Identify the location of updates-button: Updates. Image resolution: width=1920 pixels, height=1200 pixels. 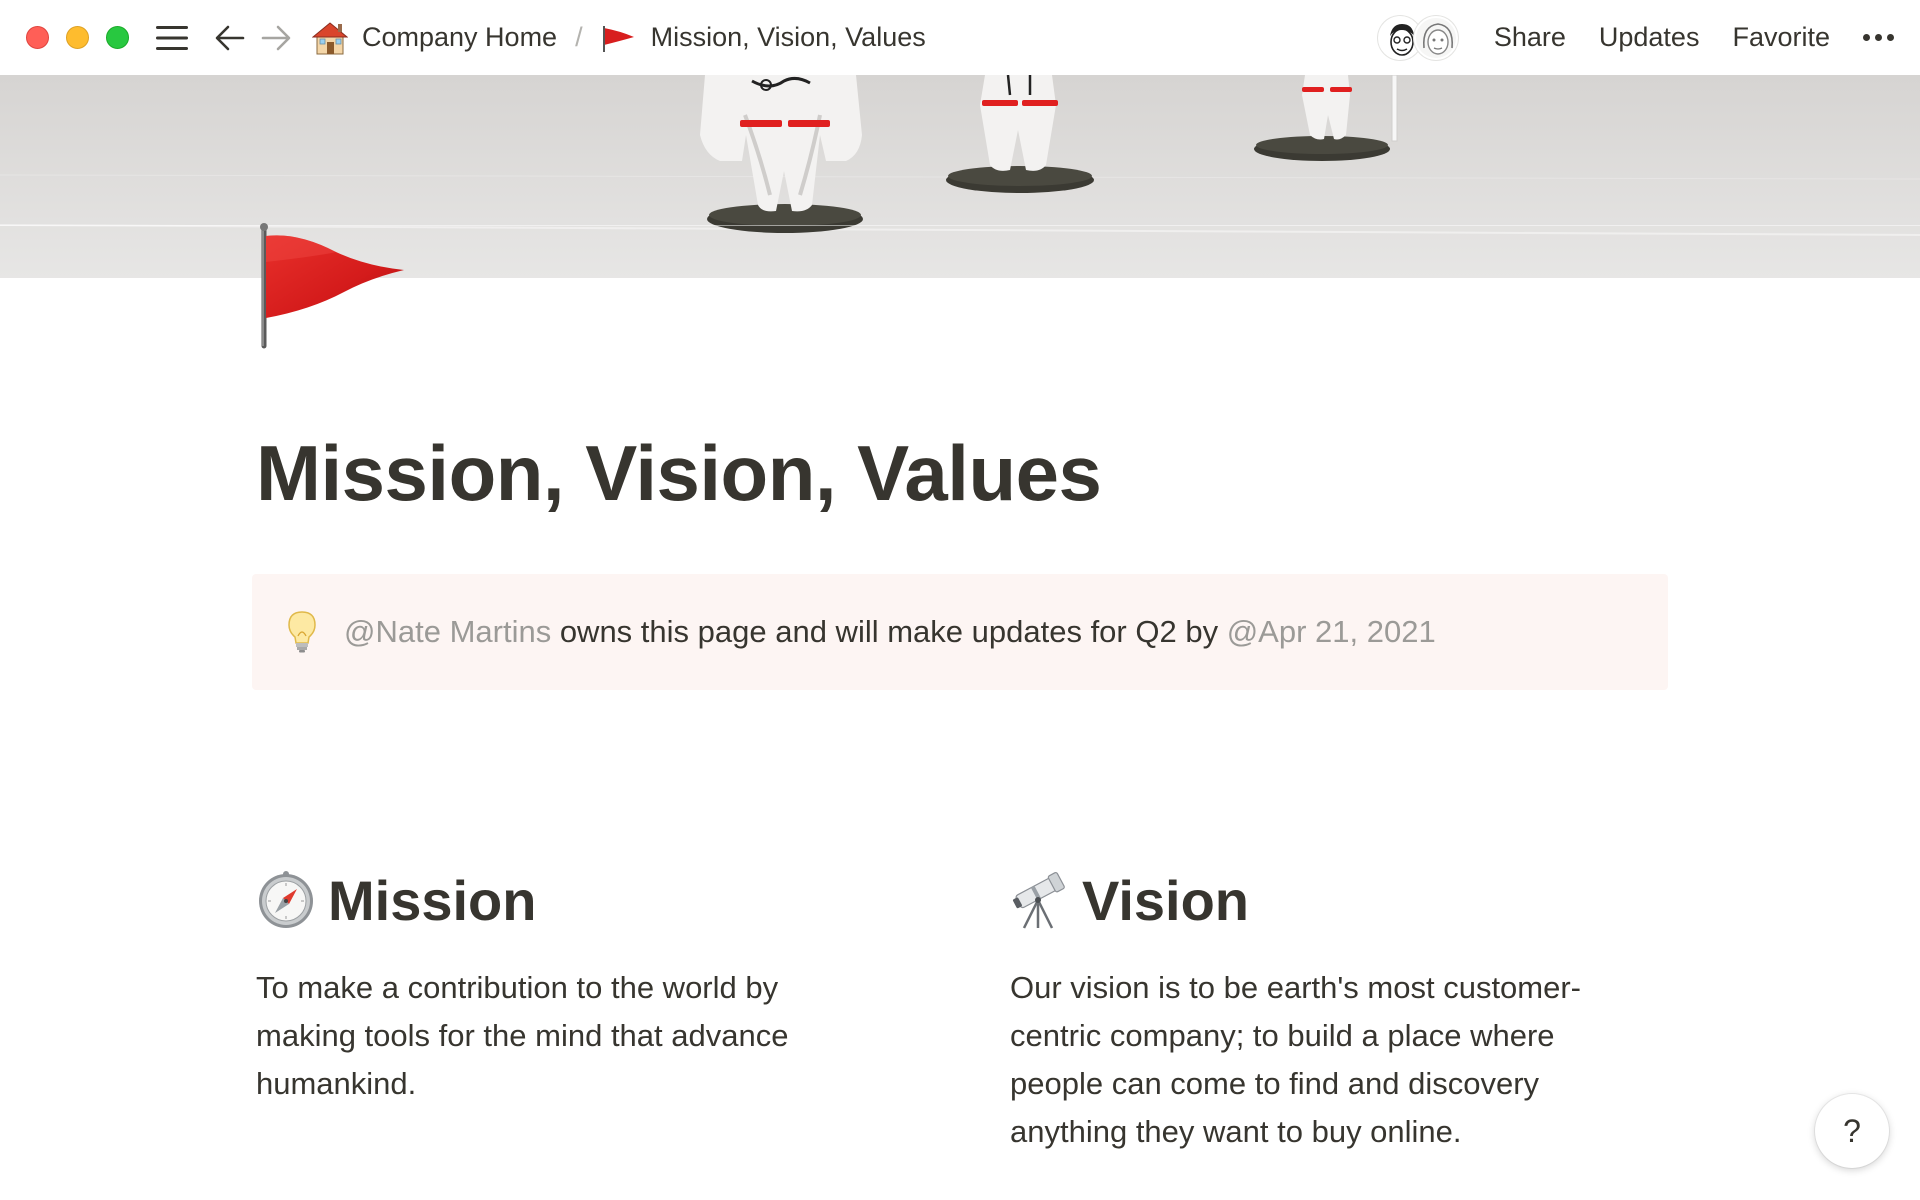
(1649, 37).